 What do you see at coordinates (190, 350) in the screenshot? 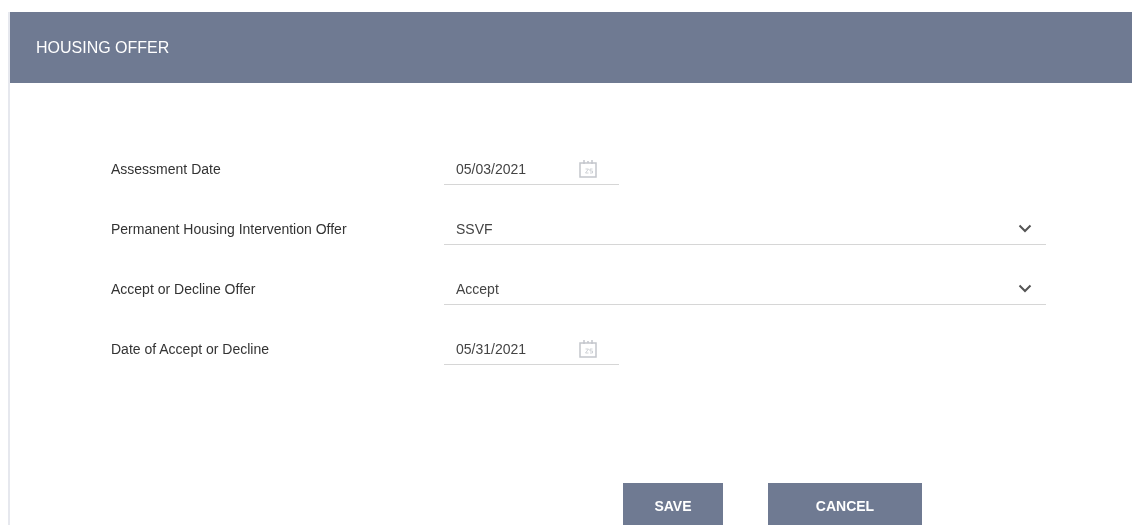
I see `field-label: Date of Accept or Decline` at bounding box center [190, 350].